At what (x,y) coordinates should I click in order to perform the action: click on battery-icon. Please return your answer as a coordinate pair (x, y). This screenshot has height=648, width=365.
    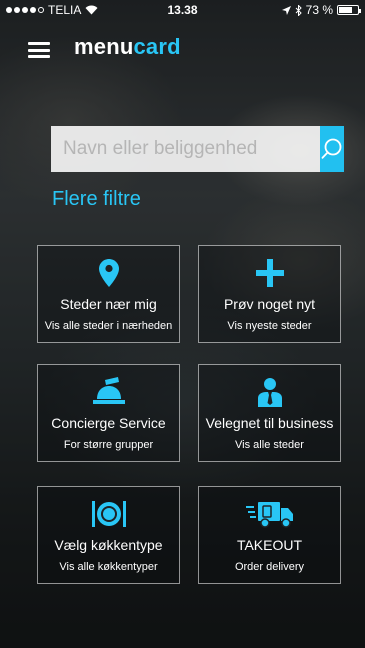
    Looking at the image, I should click on (349, 10).